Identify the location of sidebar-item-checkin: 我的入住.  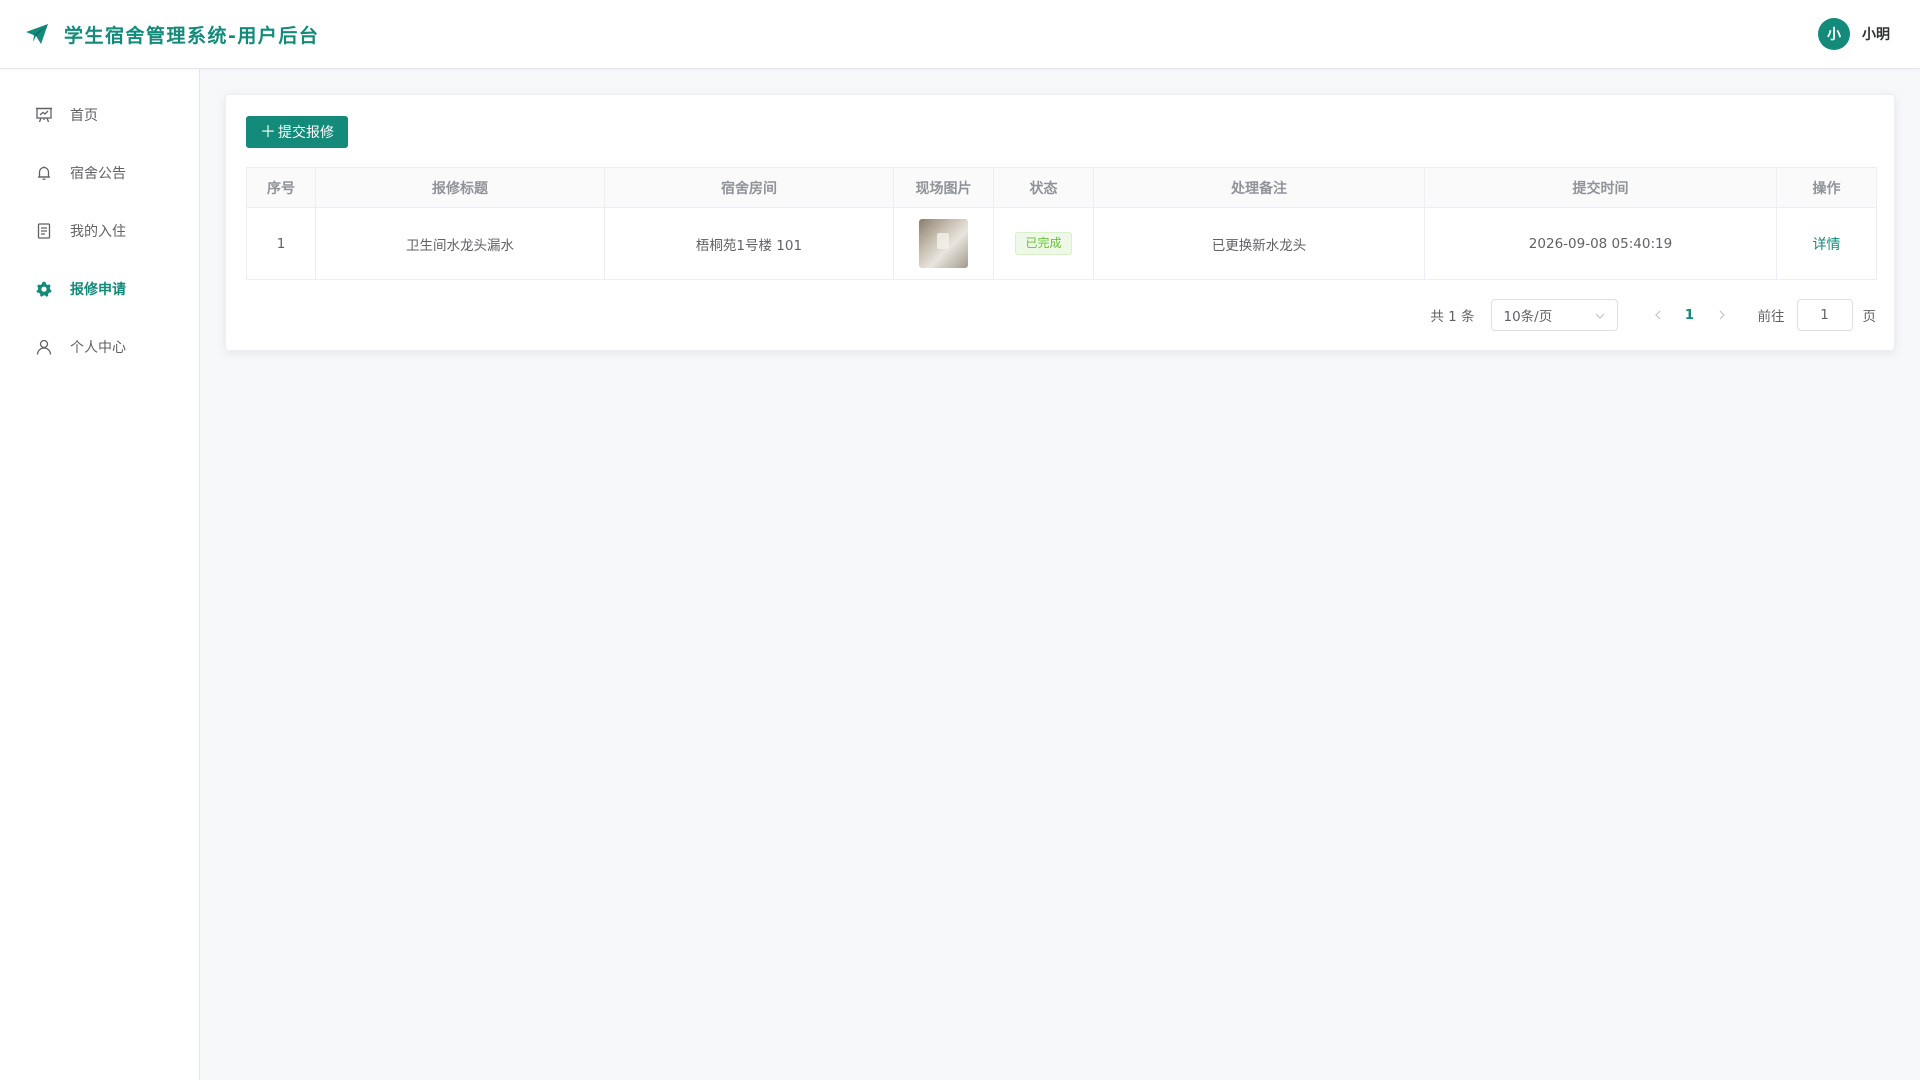
(99, 231).